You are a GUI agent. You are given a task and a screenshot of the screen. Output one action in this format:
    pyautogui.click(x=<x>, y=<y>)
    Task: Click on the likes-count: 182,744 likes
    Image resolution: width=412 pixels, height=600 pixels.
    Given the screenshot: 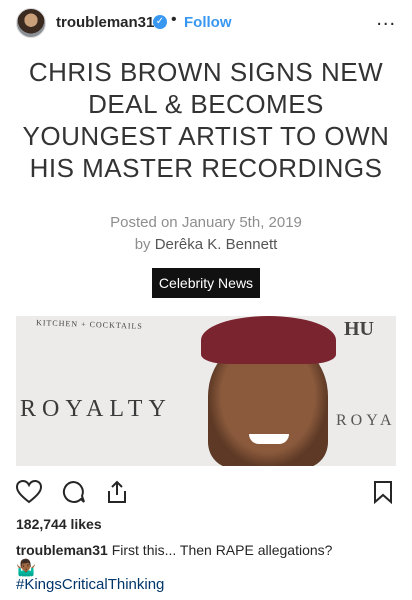 What is the action you would take?
    pyautogui.click(x=59, y=524)
    